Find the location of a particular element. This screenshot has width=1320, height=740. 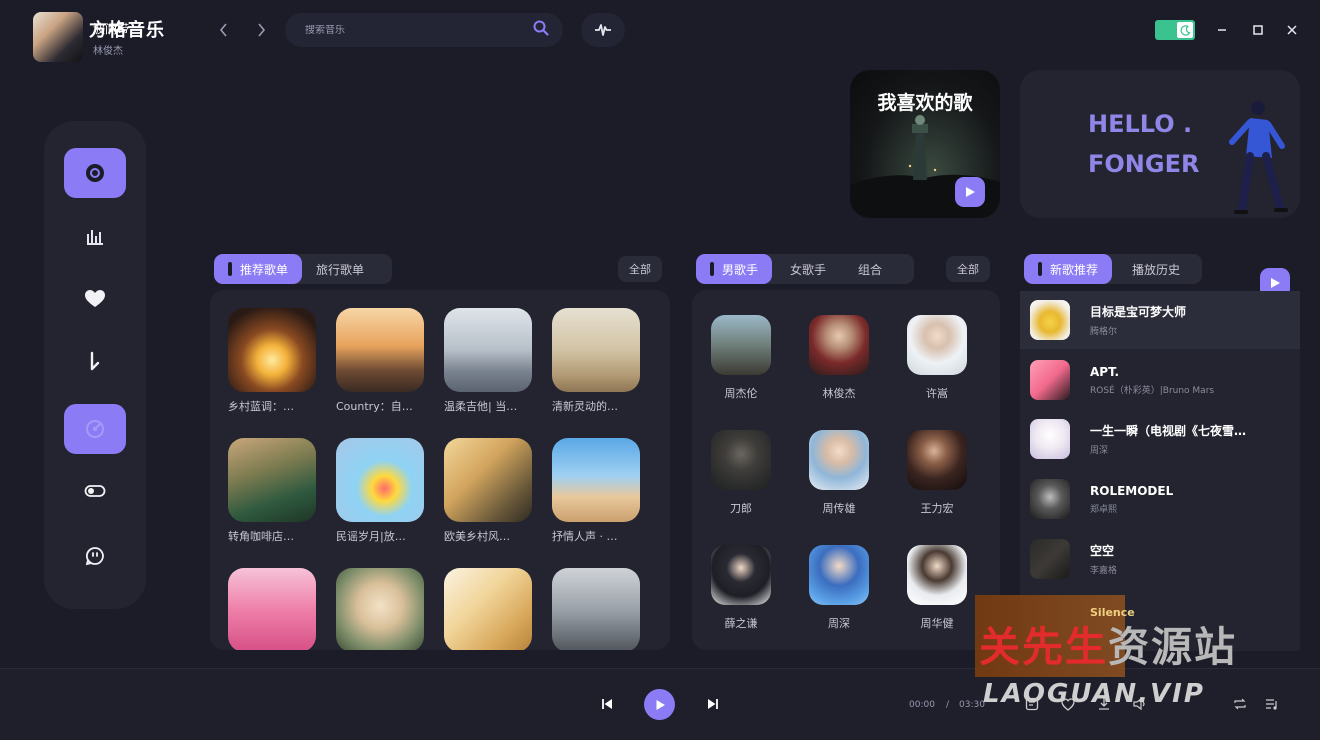

now-playing-title: 波间带 is located at coordinates (111, 29).